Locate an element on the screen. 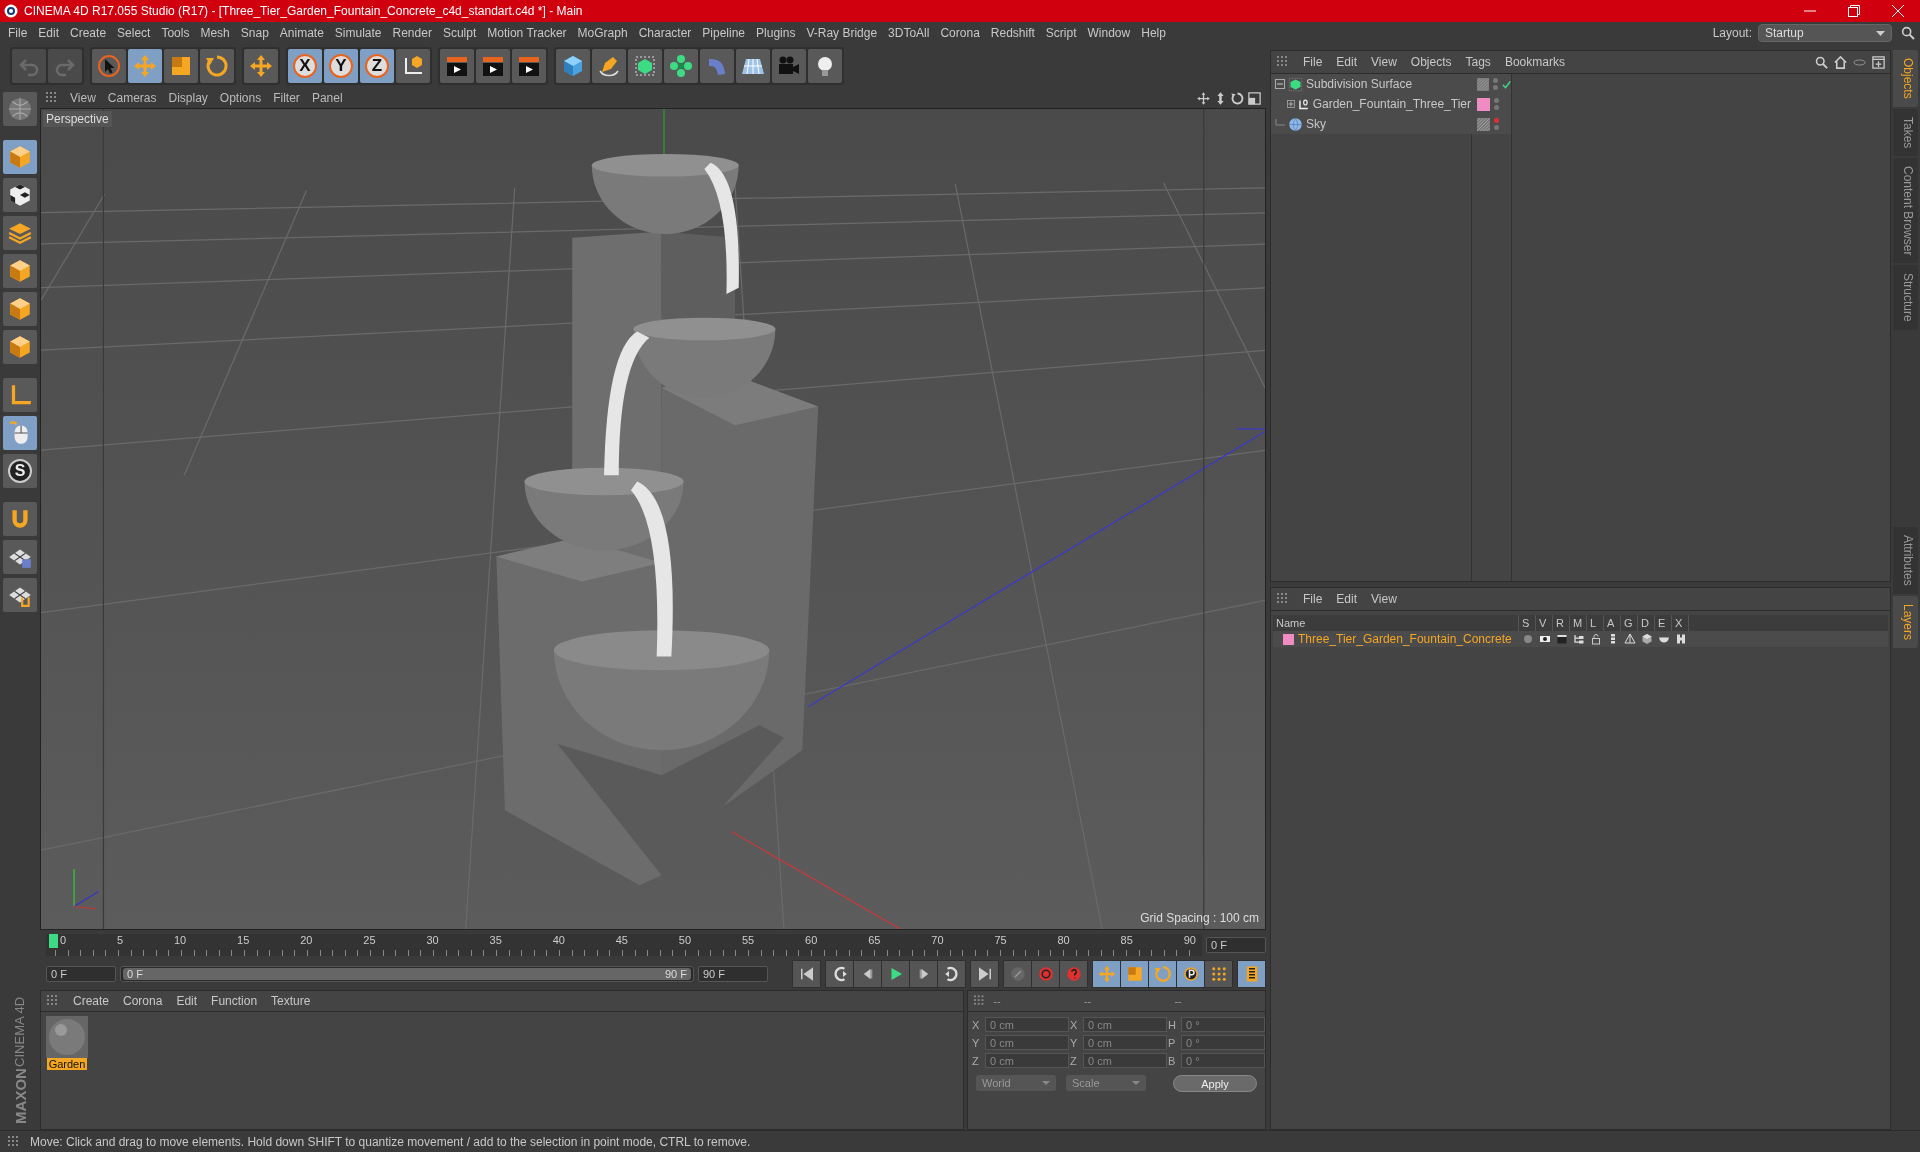  current-frame-field: 0 F is located at coordinates (1236, 945).